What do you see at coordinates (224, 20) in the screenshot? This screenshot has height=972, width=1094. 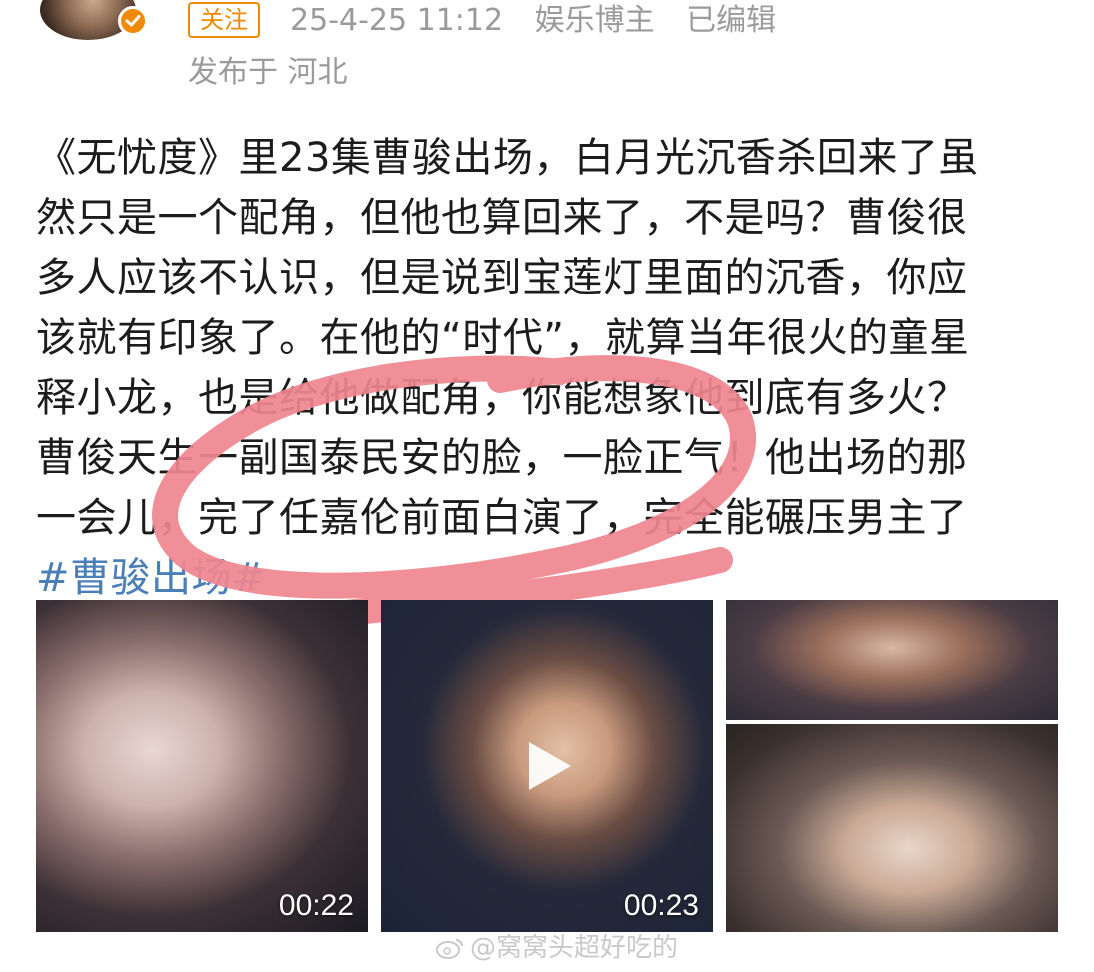 I see `follow-button: 关注` at bounding box center [224, 20].